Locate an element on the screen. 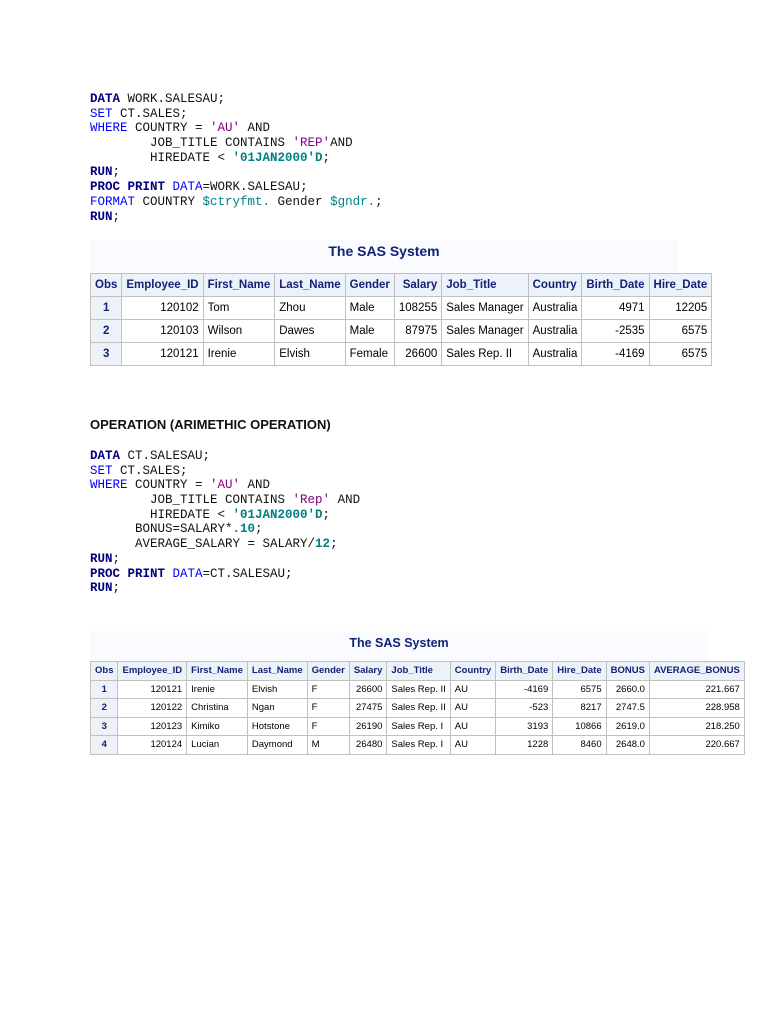 The image size is (768, 1024). cell-hire-date: 10866 is located at coordinates (579, 726).